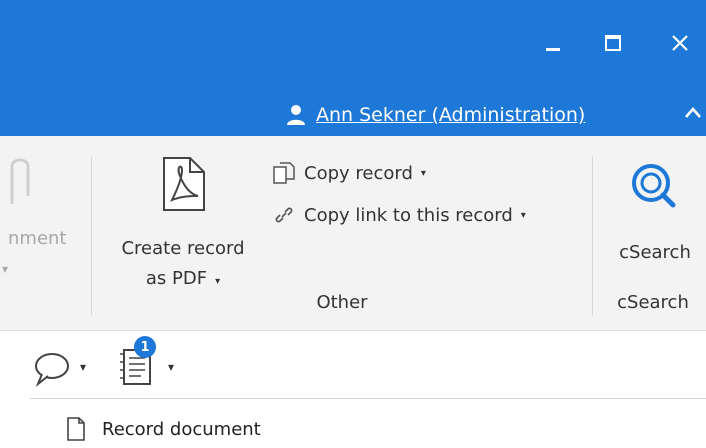 The height and width of the screenshot is (448, 706). What do you see at coordinates (5, 269) in the screenshot?
I see `attachment-caret: ▾` at bounding box center [5, 269].